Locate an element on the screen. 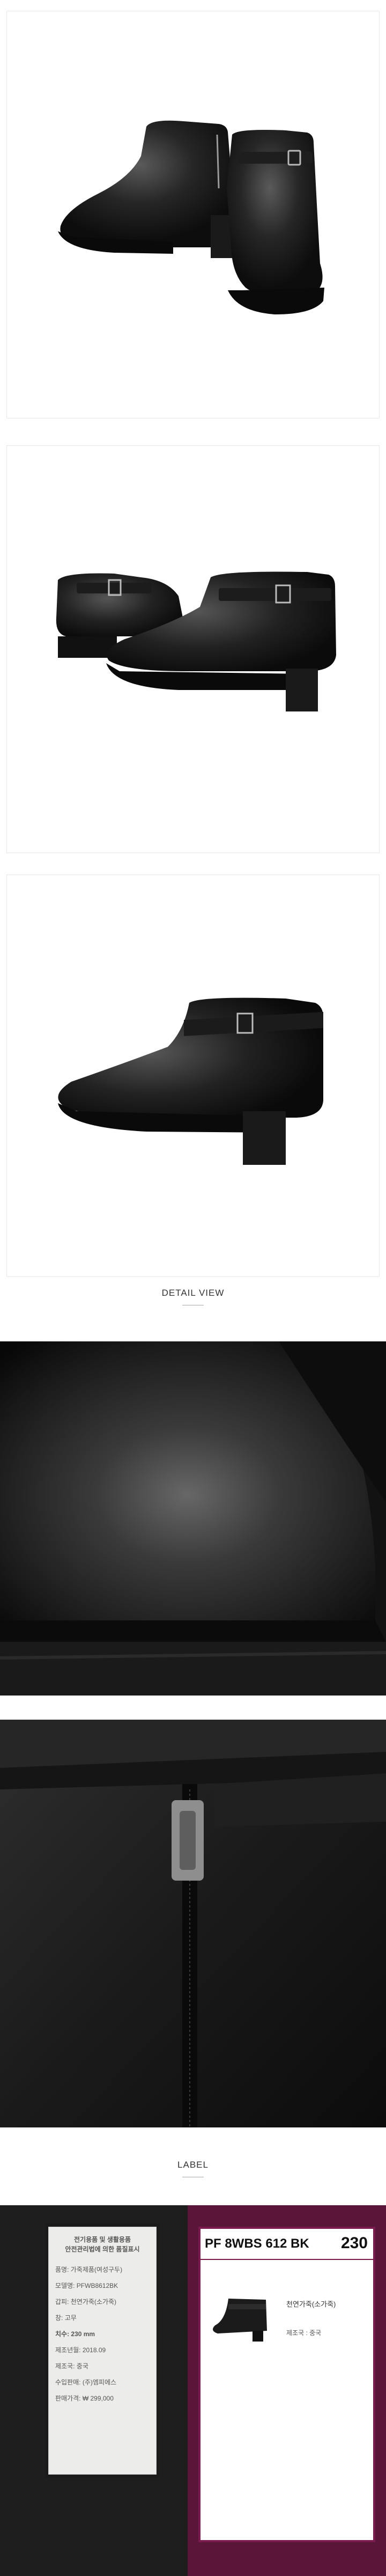  tag-heading-2: 안전관리법에 의한 품질표시 is located at coordinates (102, 2249).